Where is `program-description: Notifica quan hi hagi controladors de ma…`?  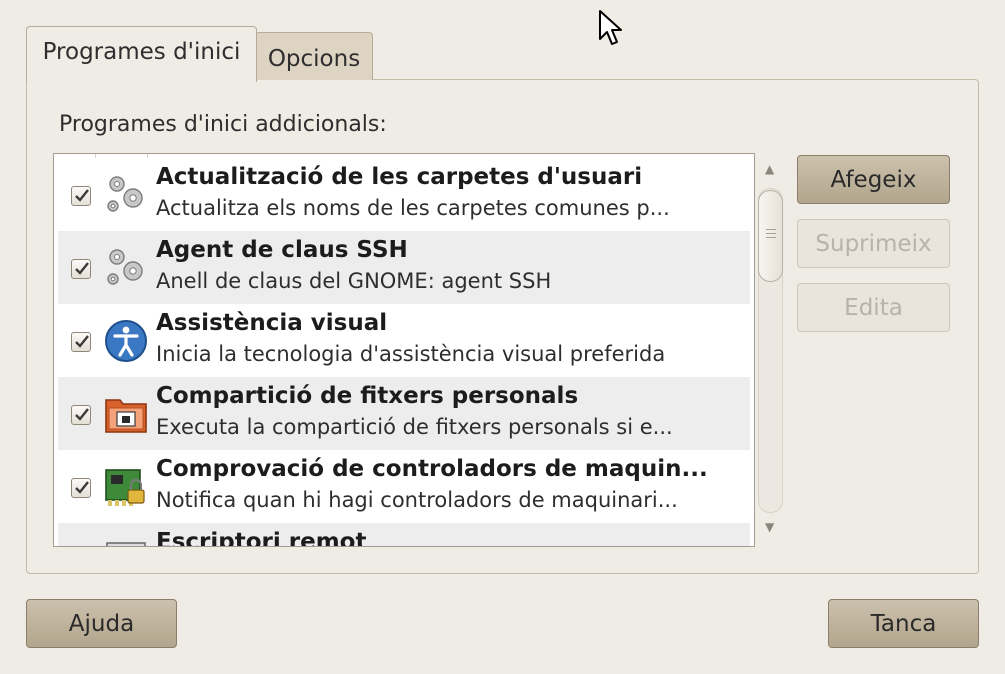
program-description: Notifica quan hi hagi controladors de ma… is located at coordinates (417, 500).